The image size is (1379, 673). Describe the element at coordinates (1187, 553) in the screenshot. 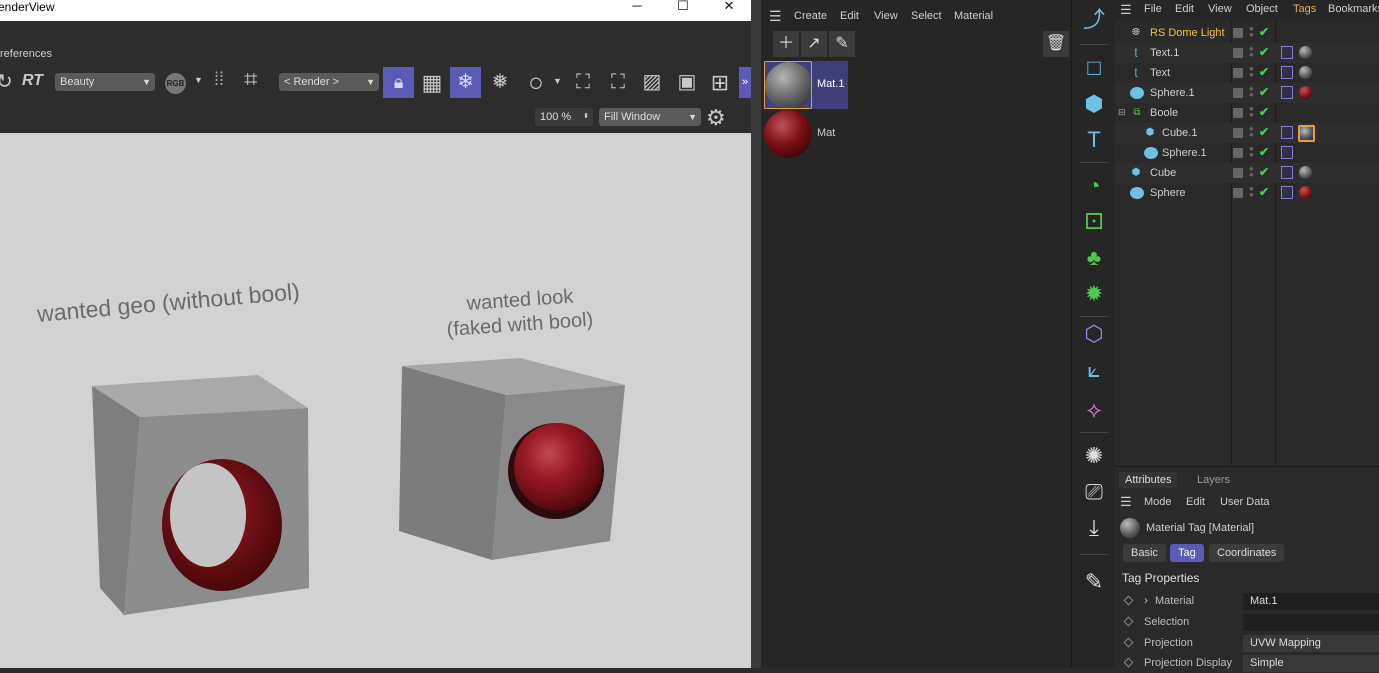

I see `pill-tag: Tag` at that location.